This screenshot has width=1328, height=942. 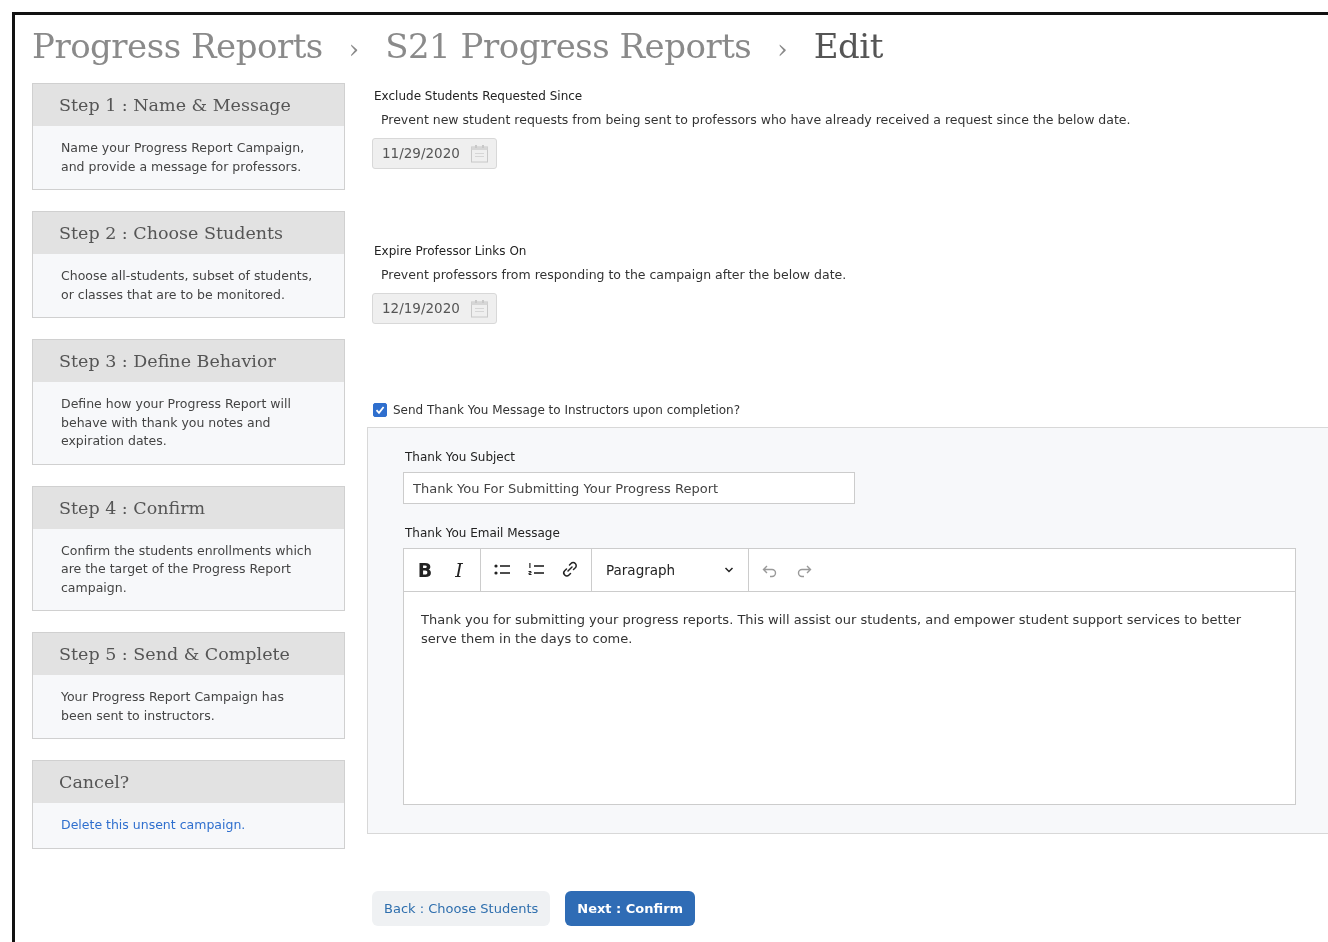 I want to click on bold-button: B, so click(x=425, y=570).